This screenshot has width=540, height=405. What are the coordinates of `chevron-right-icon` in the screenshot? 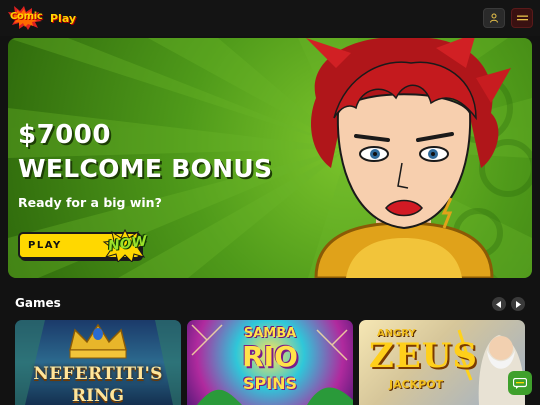 It's located at (518, 304).